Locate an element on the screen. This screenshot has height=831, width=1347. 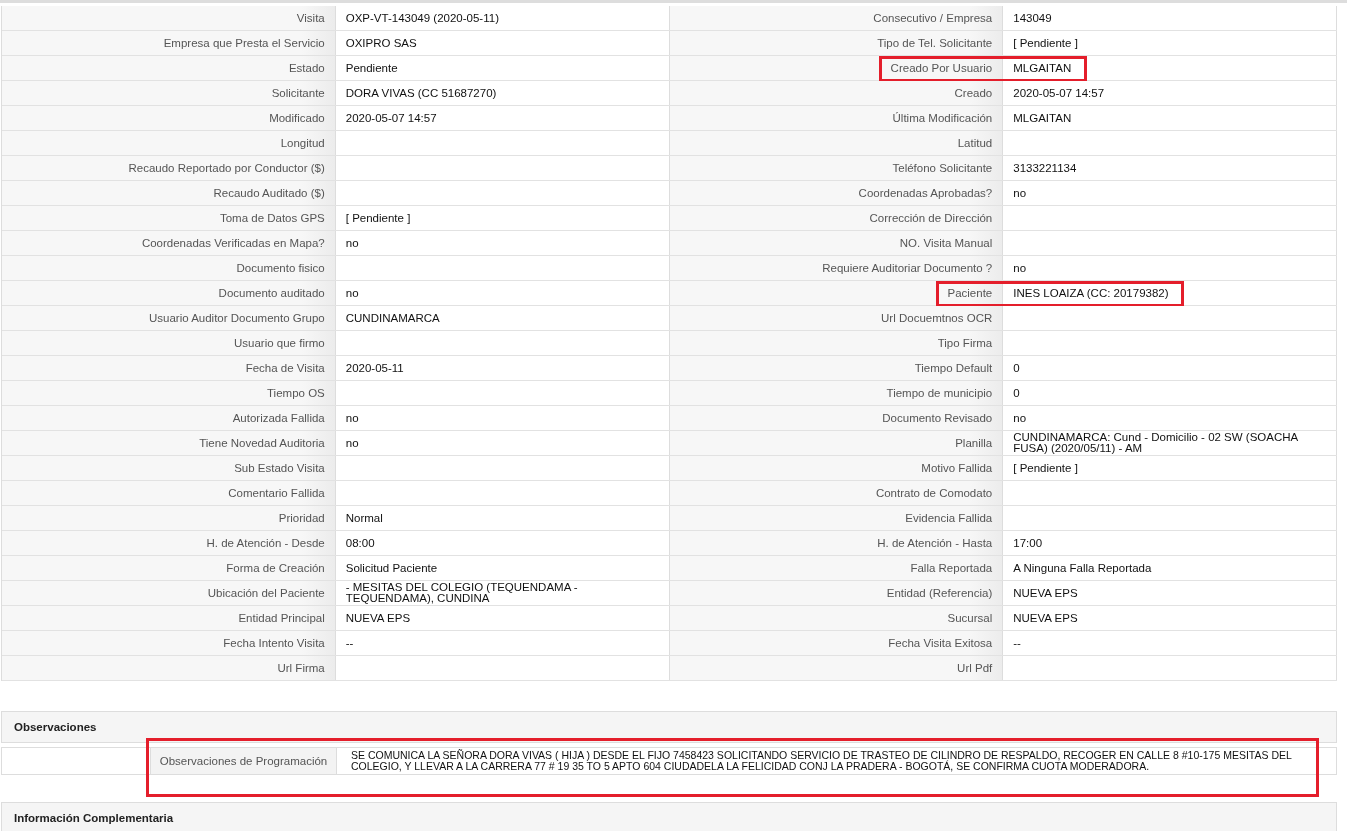
field-label-cell: Solicitante is located at coordinates (169, 93).